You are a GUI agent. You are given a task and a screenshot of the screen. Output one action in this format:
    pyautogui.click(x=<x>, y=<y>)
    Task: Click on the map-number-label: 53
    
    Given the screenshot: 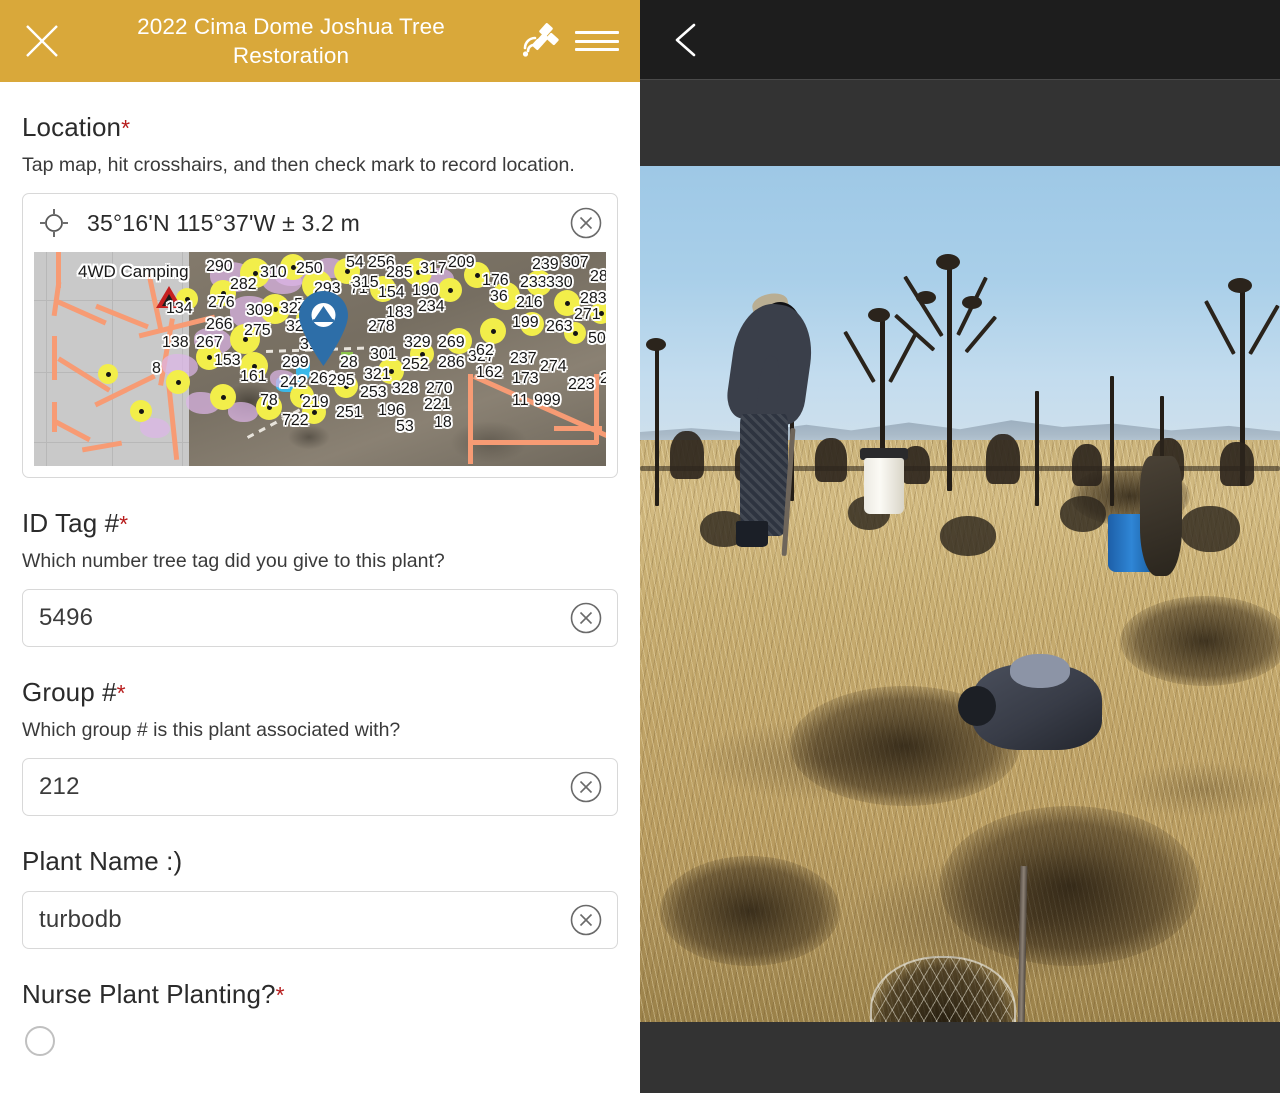 What is the action you would take?
    pyautogui.click(x=405, y=426)
    